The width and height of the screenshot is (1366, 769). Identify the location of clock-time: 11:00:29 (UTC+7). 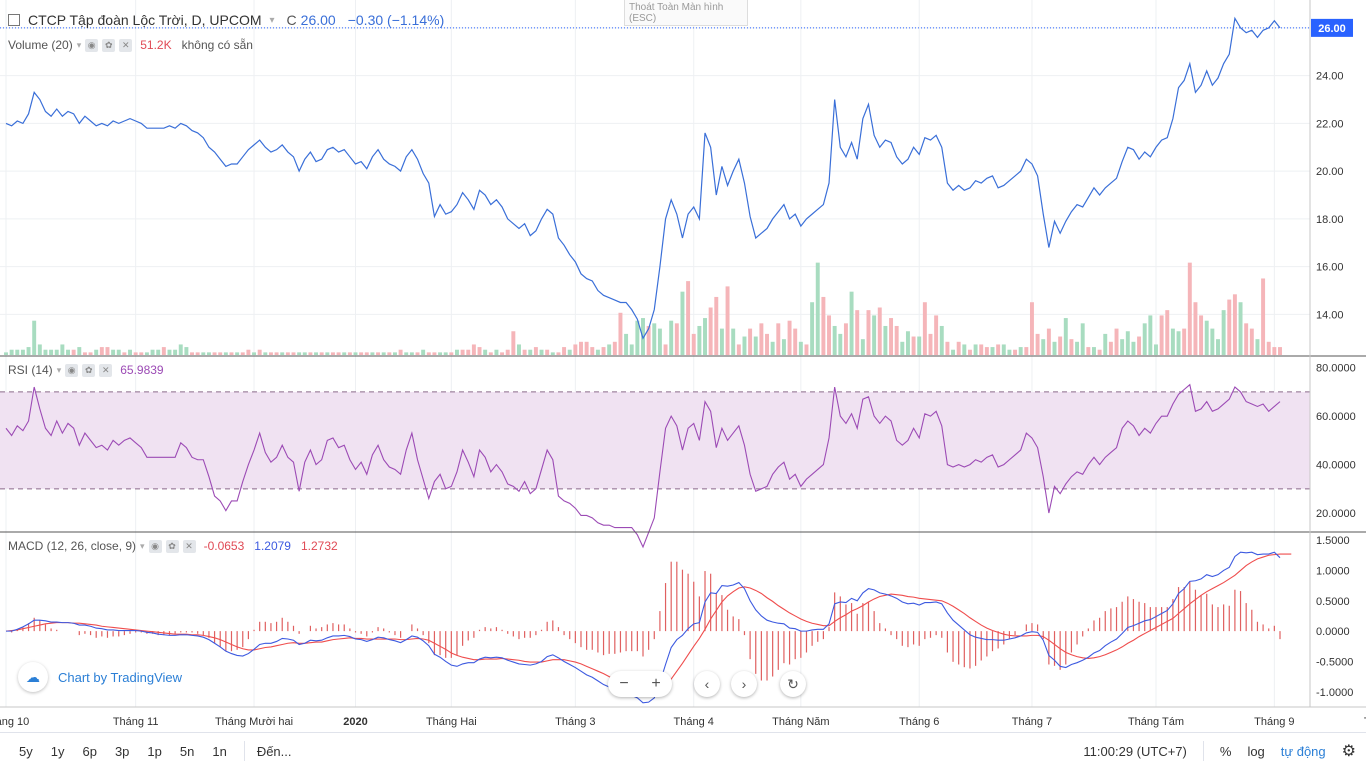
(1134, 751).